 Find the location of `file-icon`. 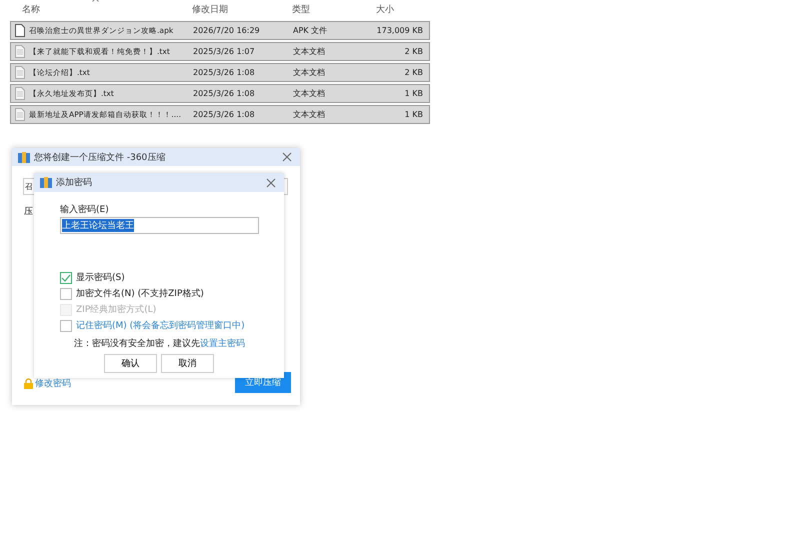

file-icon is located at coordinates (20, 30).